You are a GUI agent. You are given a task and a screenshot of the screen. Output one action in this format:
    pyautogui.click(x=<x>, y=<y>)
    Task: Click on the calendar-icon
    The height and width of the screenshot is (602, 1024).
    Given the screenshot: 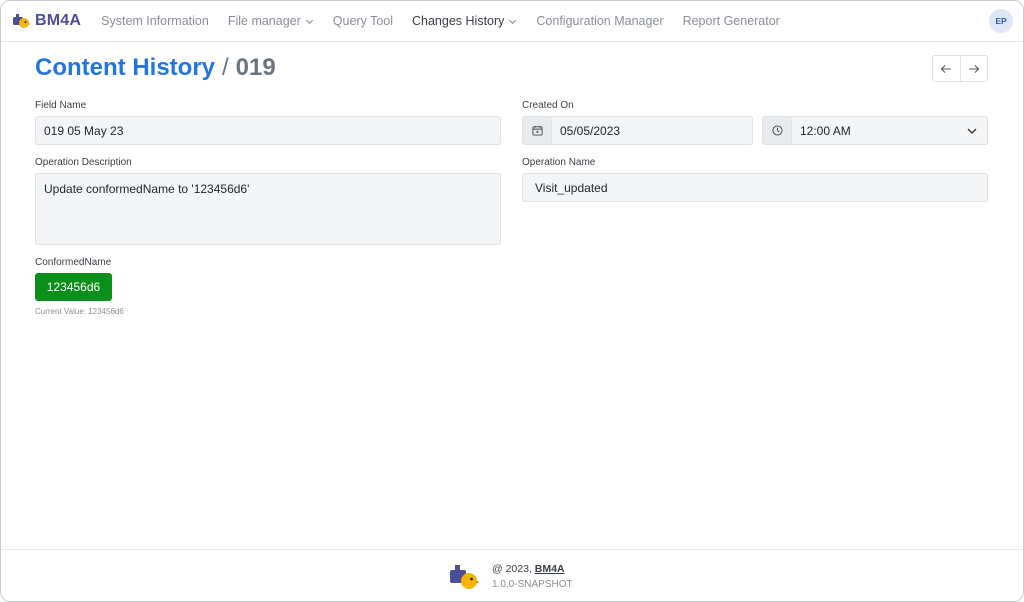 What is the action you would take?
    pyautogui.click(x=537, y=130)
    